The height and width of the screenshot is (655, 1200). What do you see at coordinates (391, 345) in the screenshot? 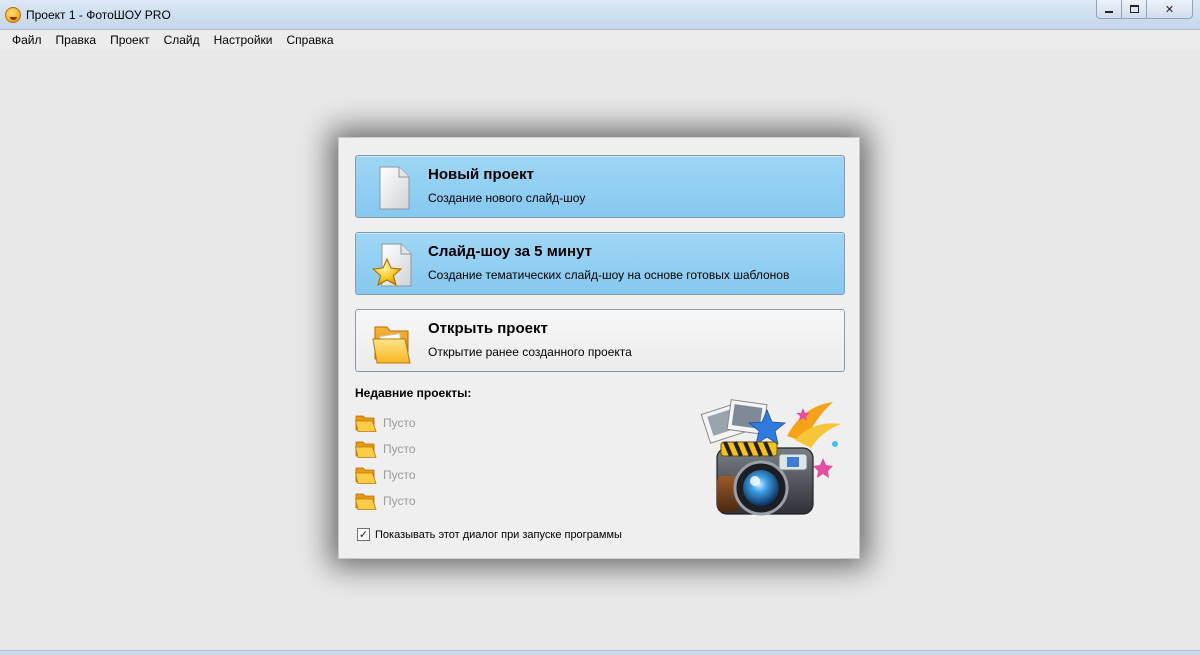
I see `open-folder-icon` at bounding box center [391, 345].